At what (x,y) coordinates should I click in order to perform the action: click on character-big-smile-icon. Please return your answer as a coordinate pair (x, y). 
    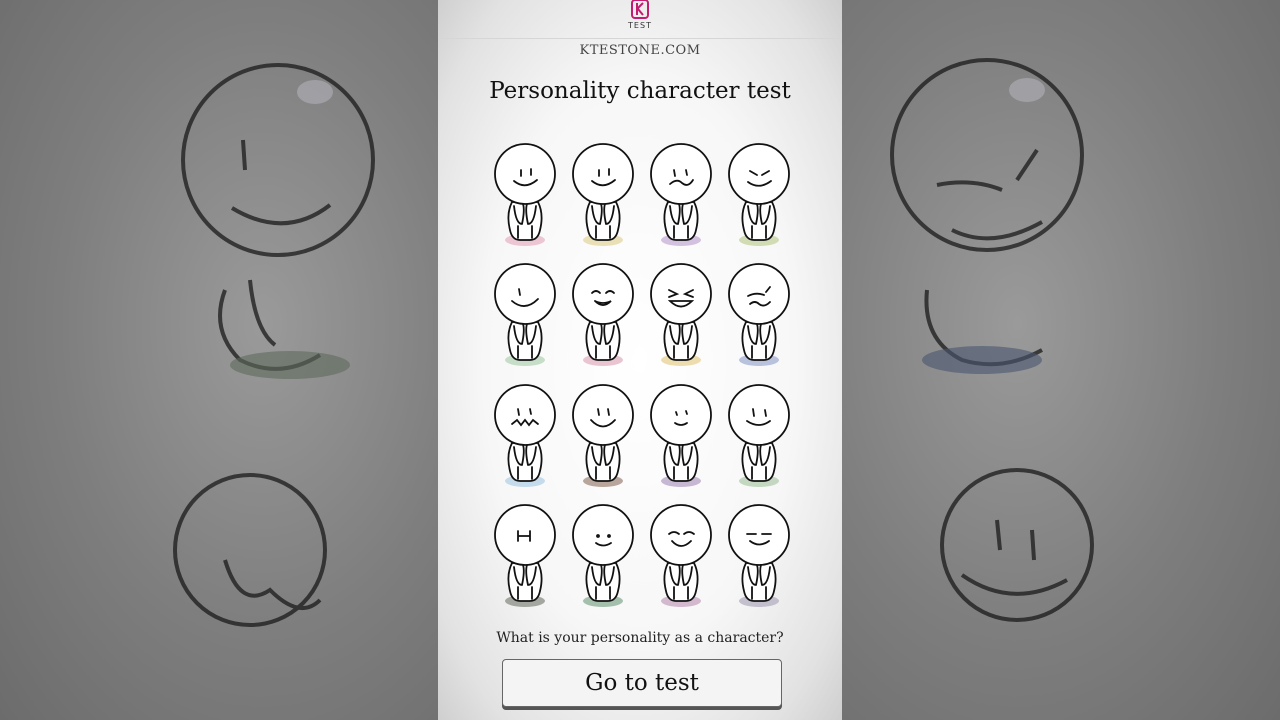
    Looking at the image, I should click on (603, 435).